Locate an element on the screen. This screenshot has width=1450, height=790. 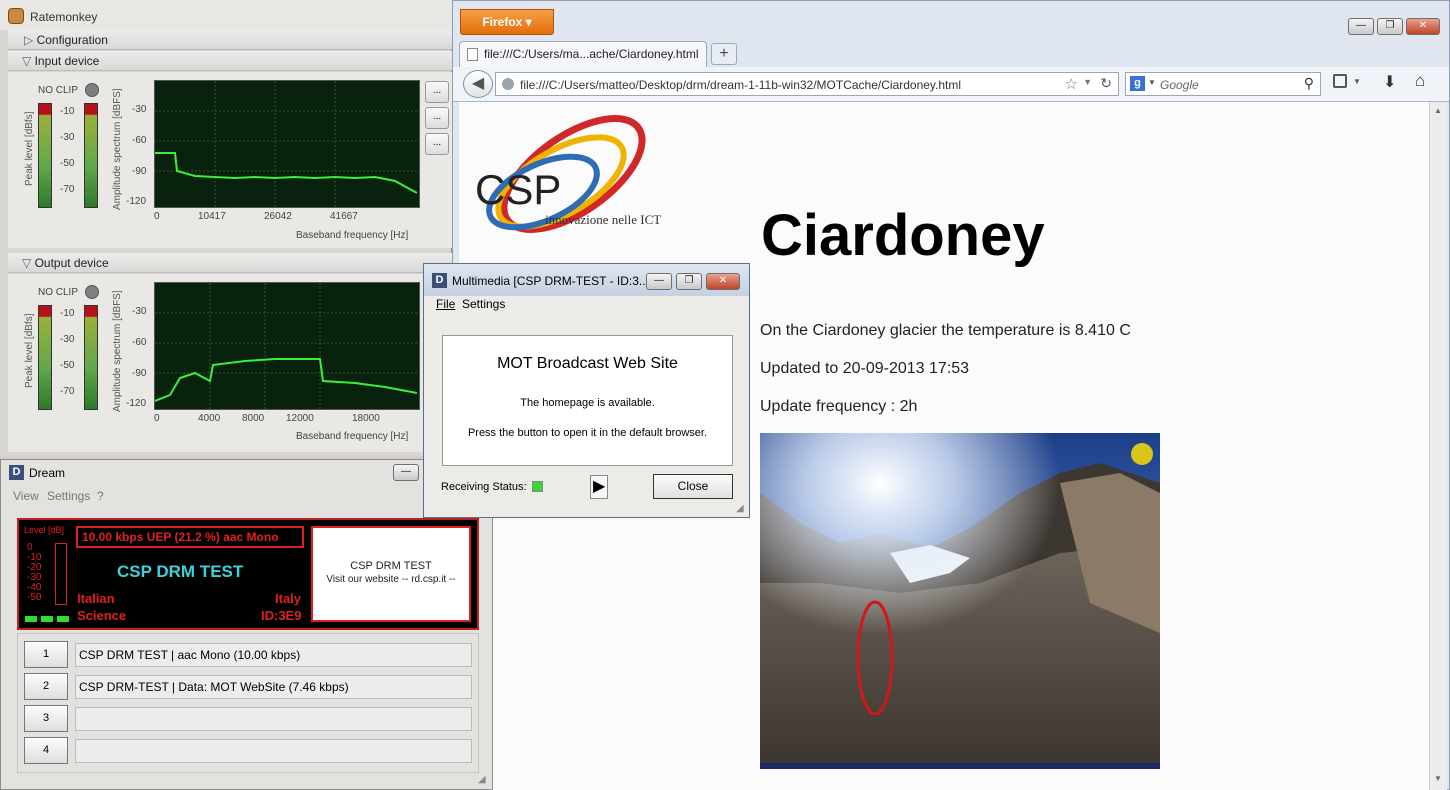
menu-help: ? is located at coordinates (100, 496).